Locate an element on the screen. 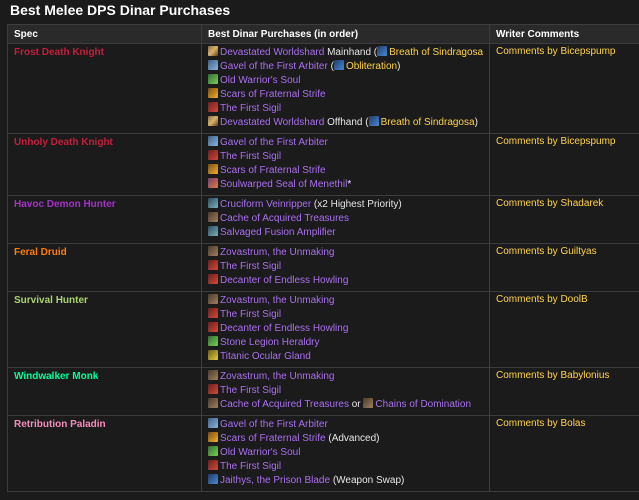  spec-name: Survival Hunter is located at coordinates (51, 300).